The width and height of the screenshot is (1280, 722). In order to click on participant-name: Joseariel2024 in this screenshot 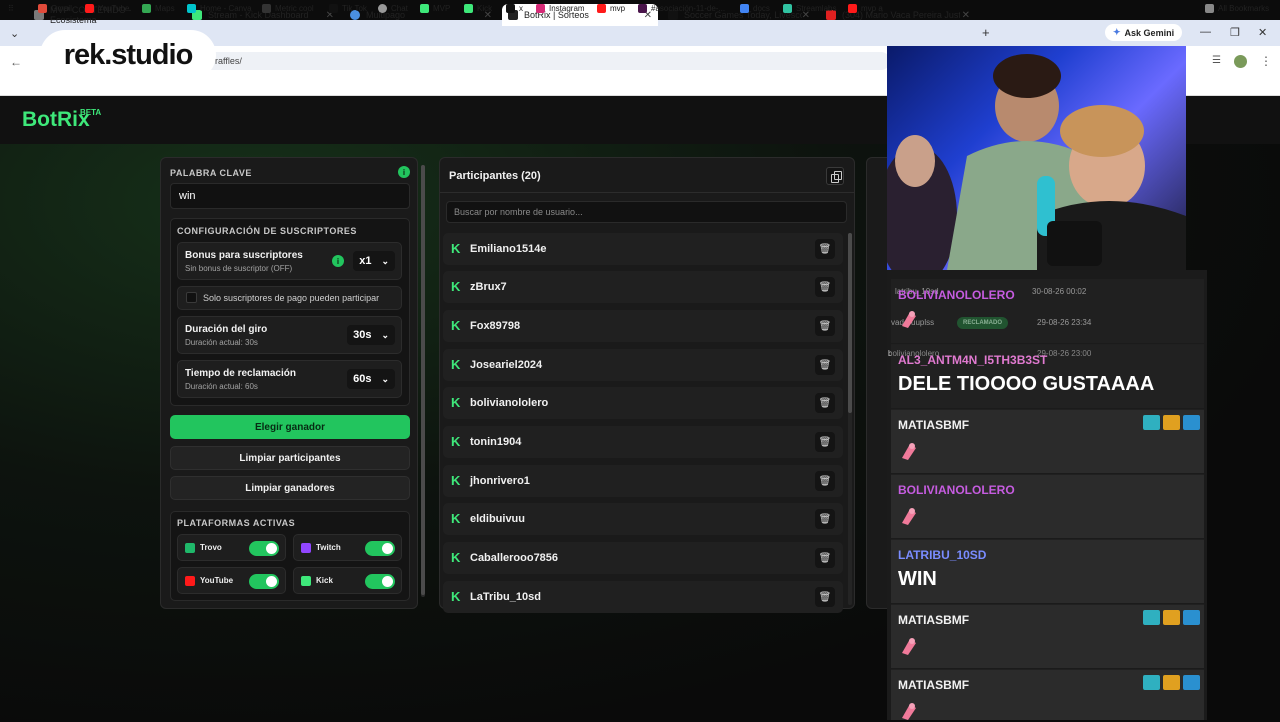, I will do `click(506, 365)`.